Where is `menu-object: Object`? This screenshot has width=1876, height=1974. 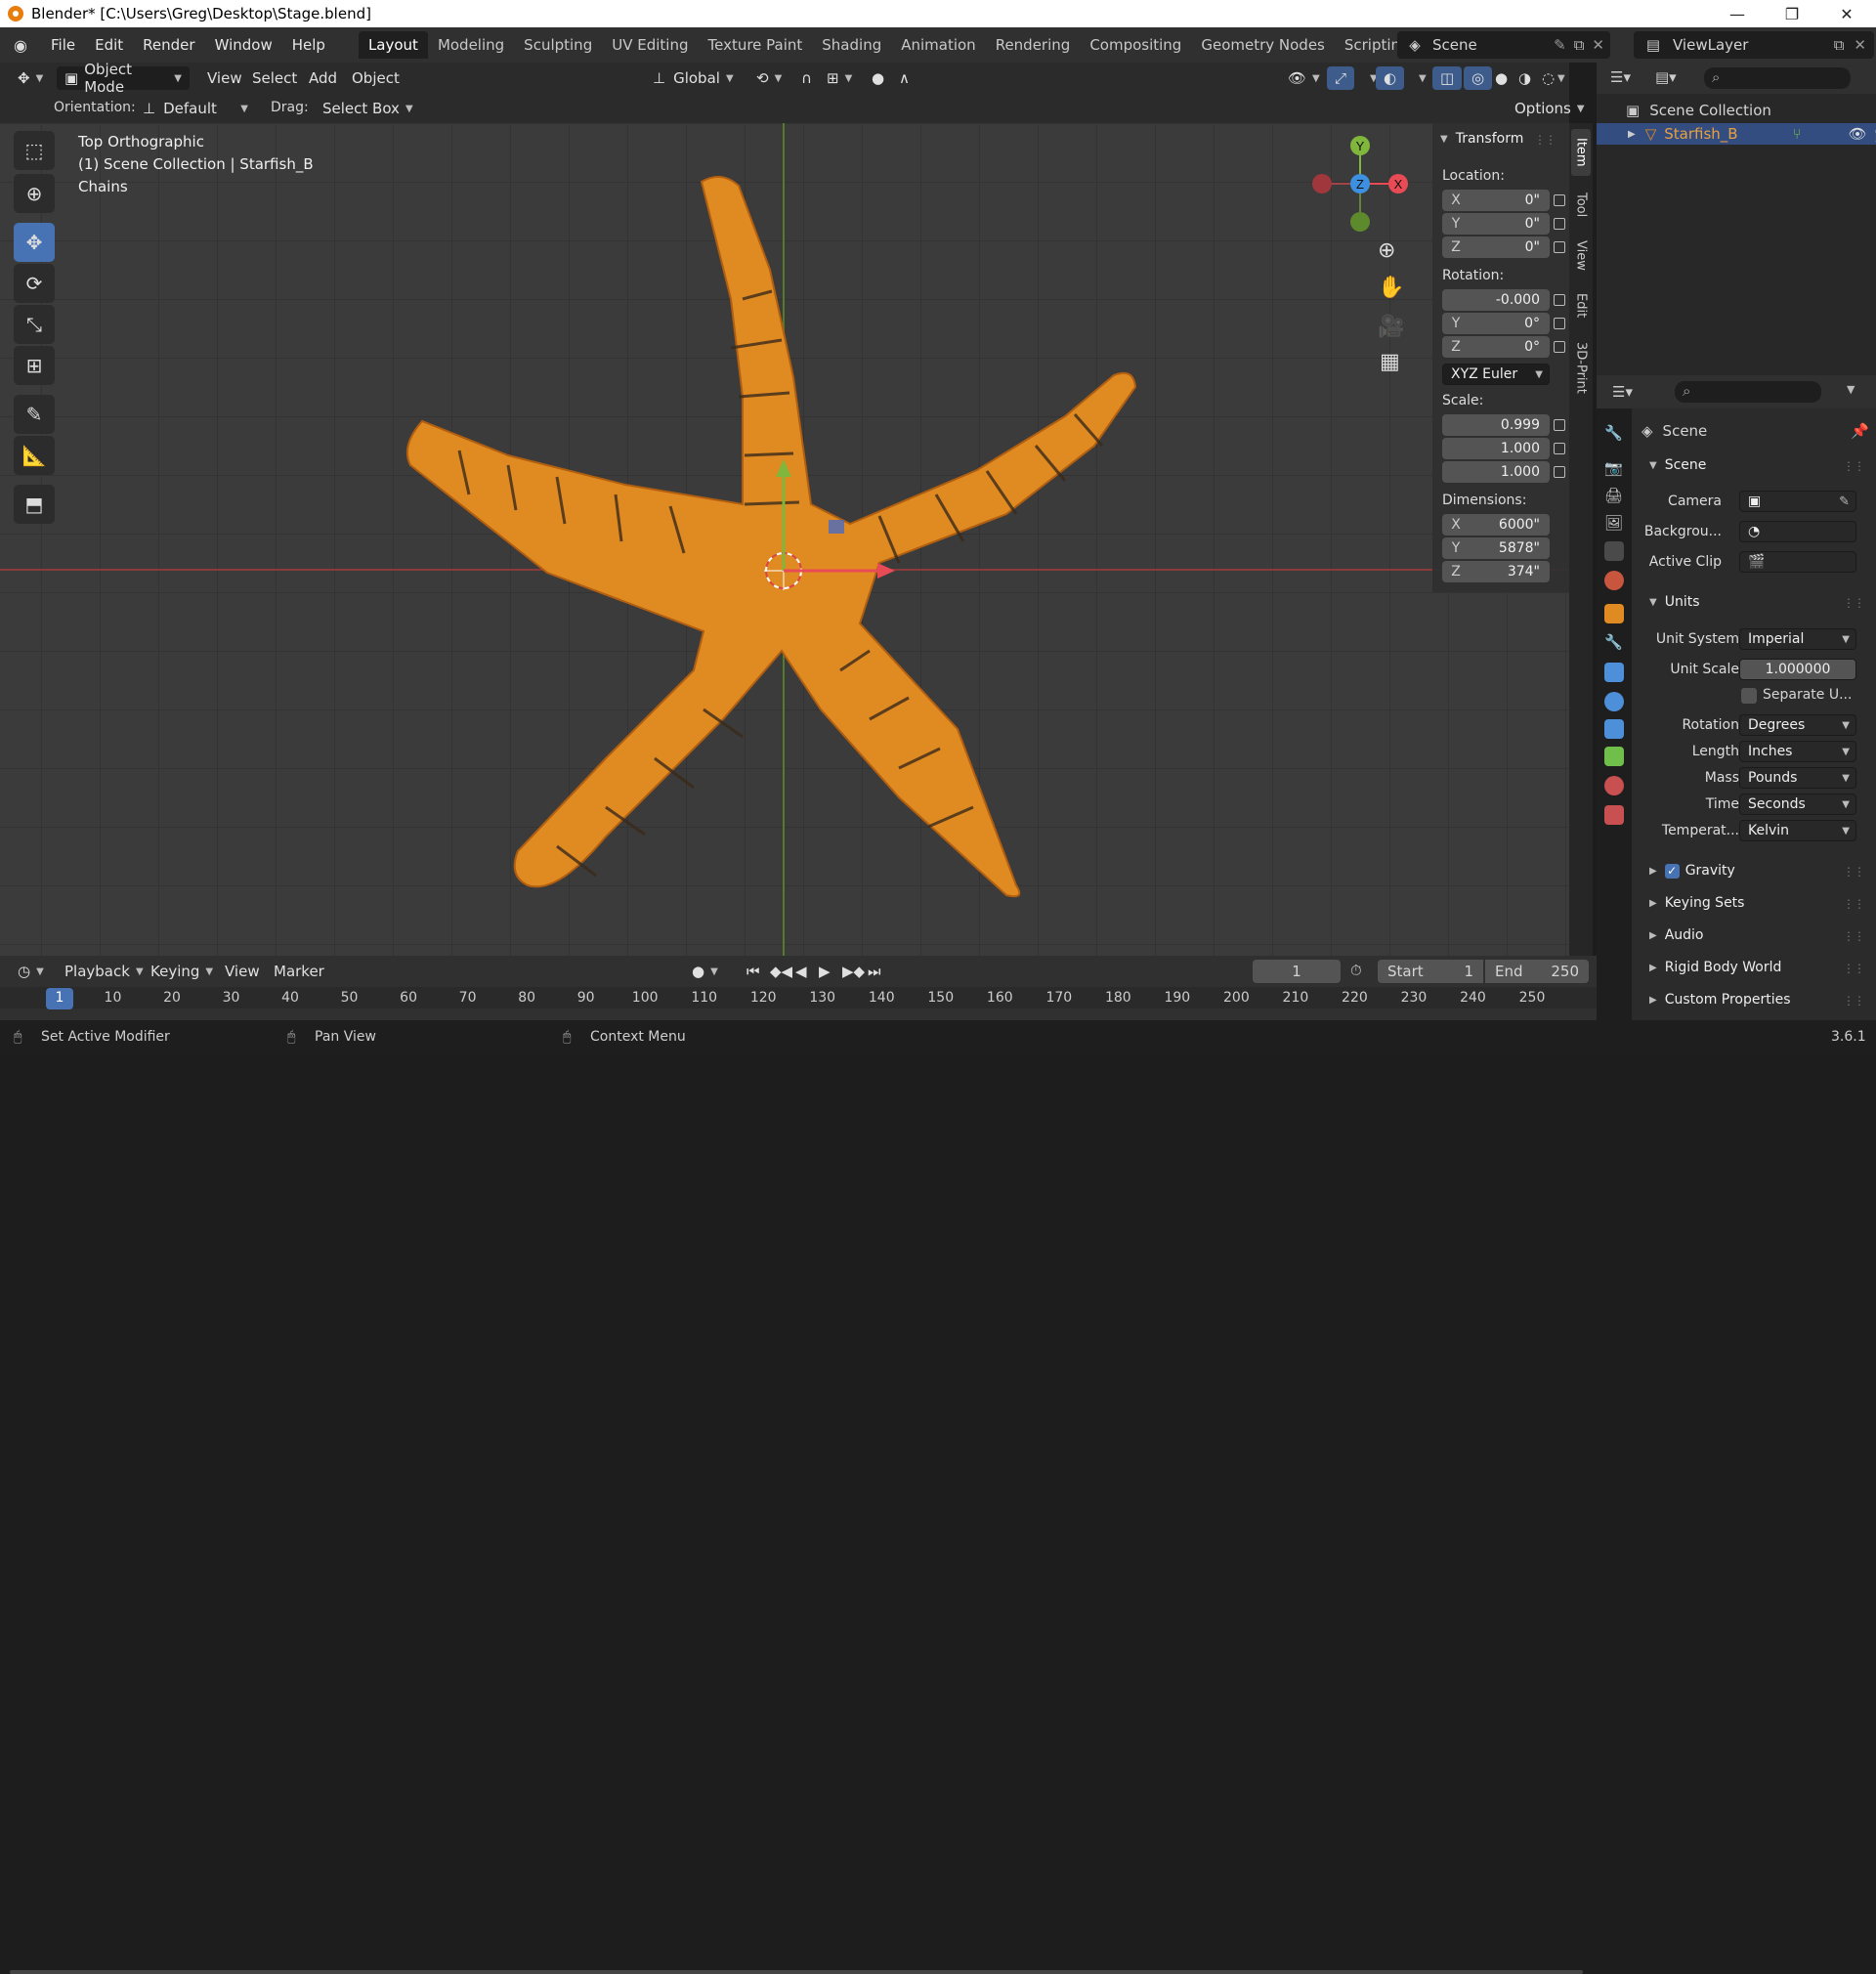 menu-object: Object is located at coordinates (375, 78).